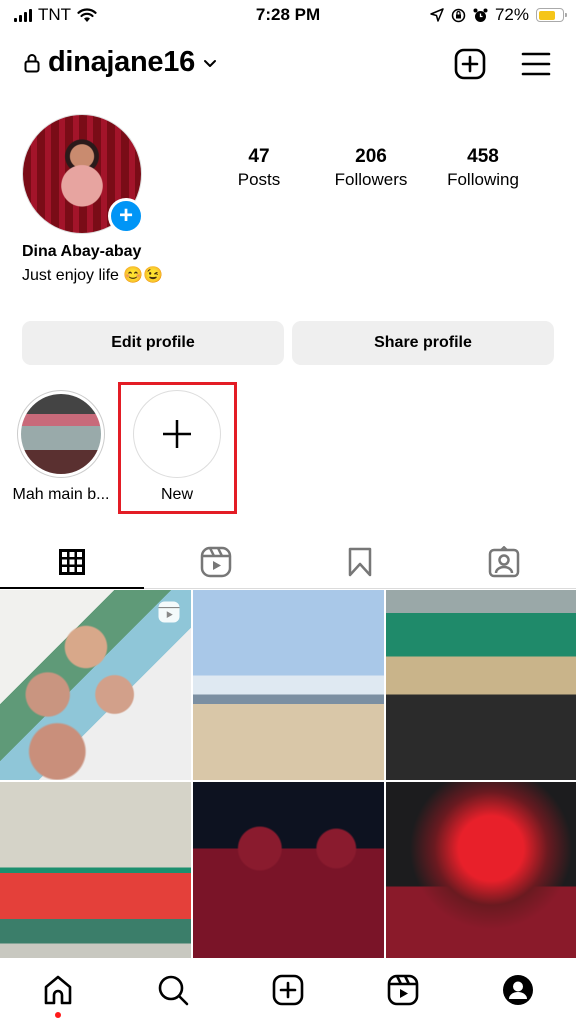  I want to click on tab-posts, so click(72, 562).